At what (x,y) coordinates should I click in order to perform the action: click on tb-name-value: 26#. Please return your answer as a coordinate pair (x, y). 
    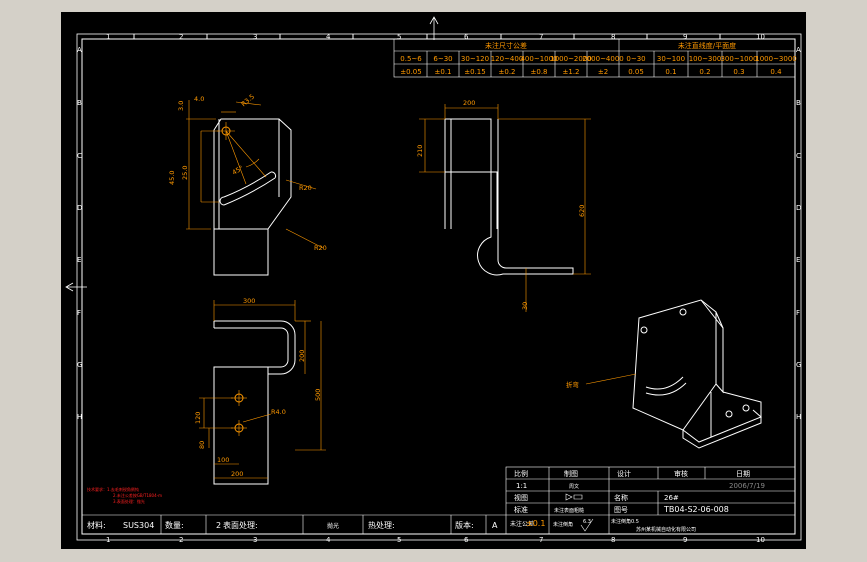
    Looking at the image, I should click on (671, 498).